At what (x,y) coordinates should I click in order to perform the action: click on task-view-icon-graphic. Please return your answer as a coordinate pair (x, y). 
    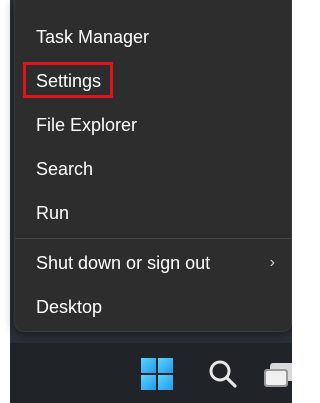
    Looking at the image, I should click on (278, 375).